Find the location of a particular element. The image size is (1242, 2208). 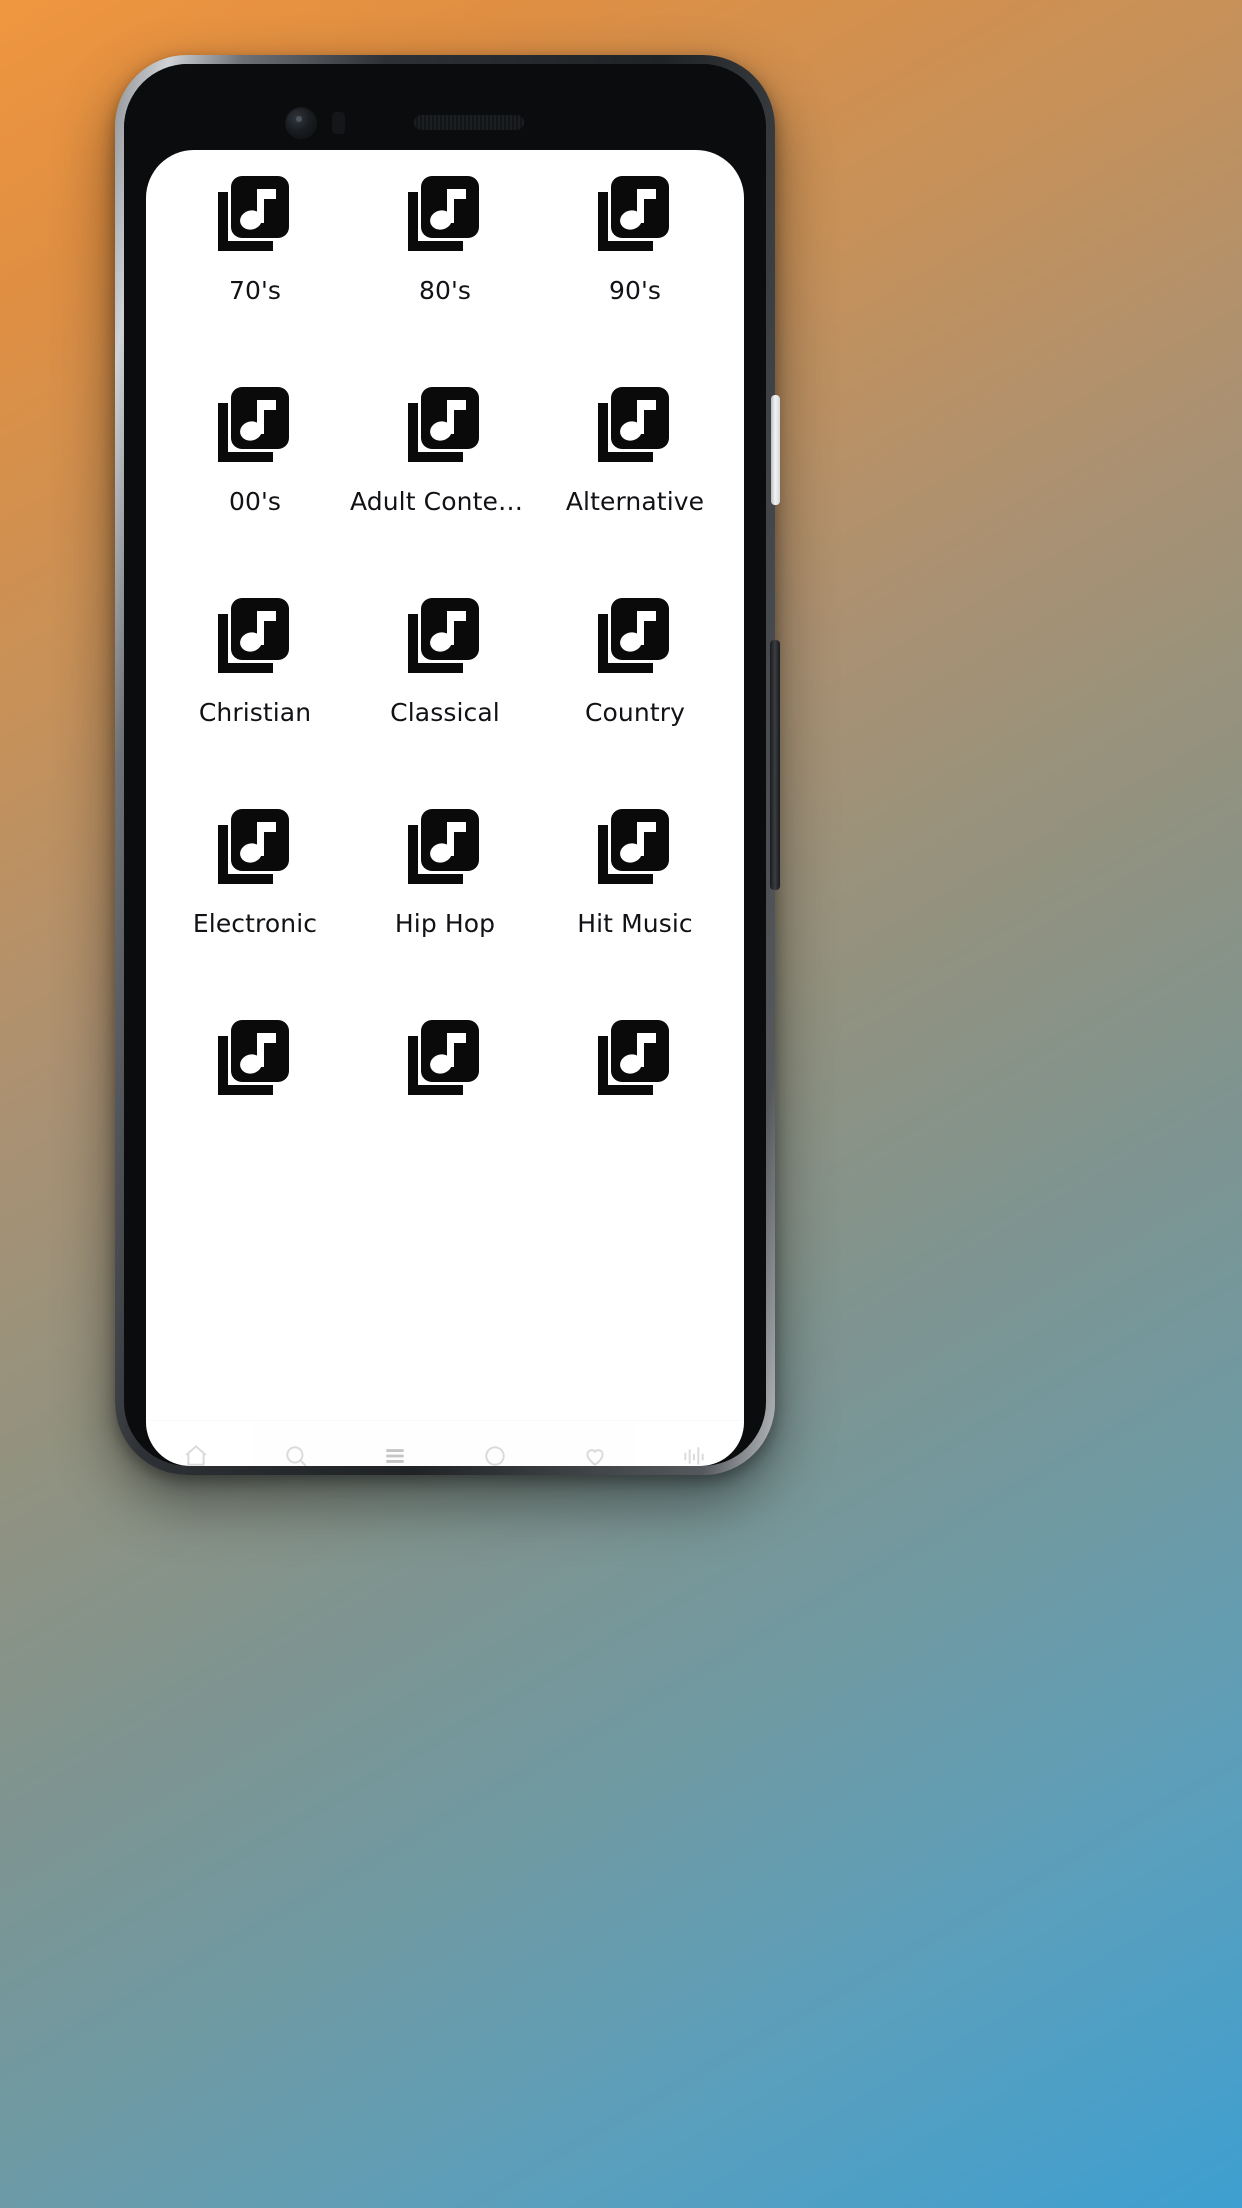

nav-item-heart is located at coordinates (595, 1454).